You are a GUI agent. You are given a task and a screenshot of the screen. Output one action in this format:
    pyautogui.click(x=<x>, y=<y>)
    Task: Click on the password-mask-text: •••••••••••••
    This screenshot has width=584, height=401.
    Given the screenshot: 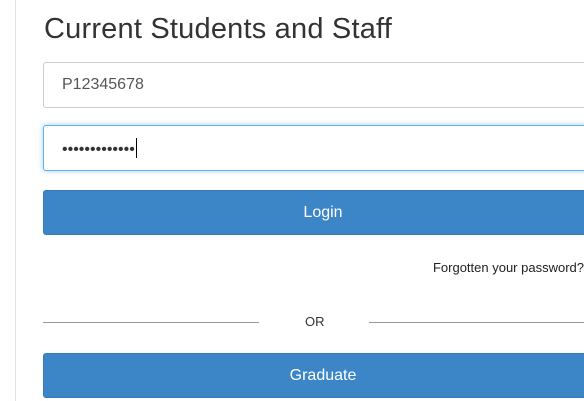 What is the action you would take?
    pyautogui.click(x=98, y=149)
    